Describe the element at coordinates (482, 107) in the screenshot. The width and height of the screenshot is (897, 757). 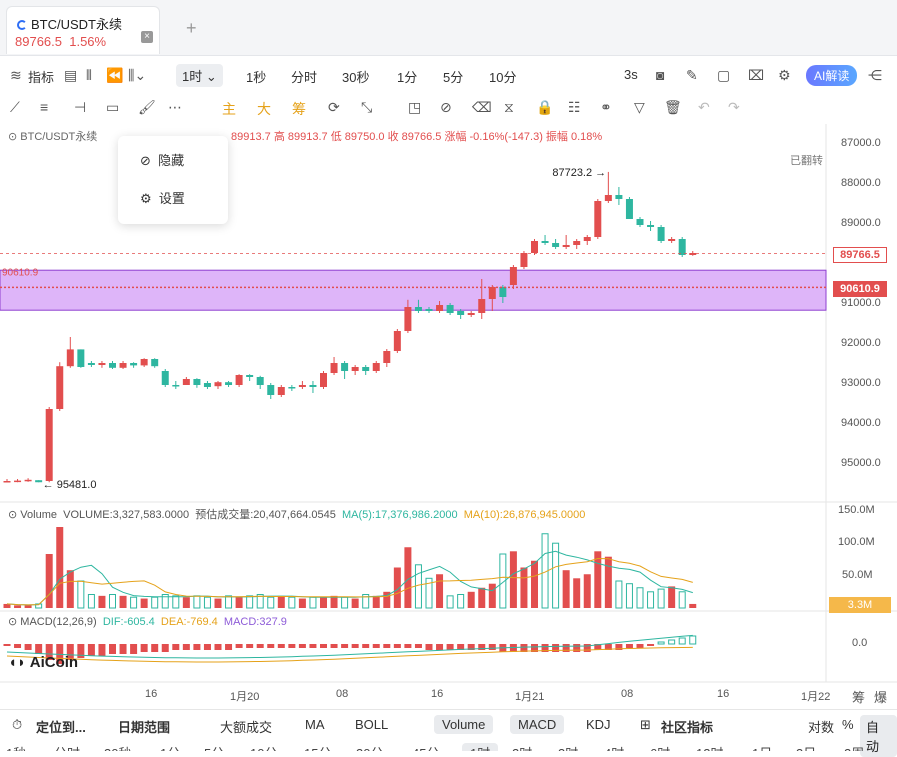
I see `eraser-icon: ⌫` at that location.